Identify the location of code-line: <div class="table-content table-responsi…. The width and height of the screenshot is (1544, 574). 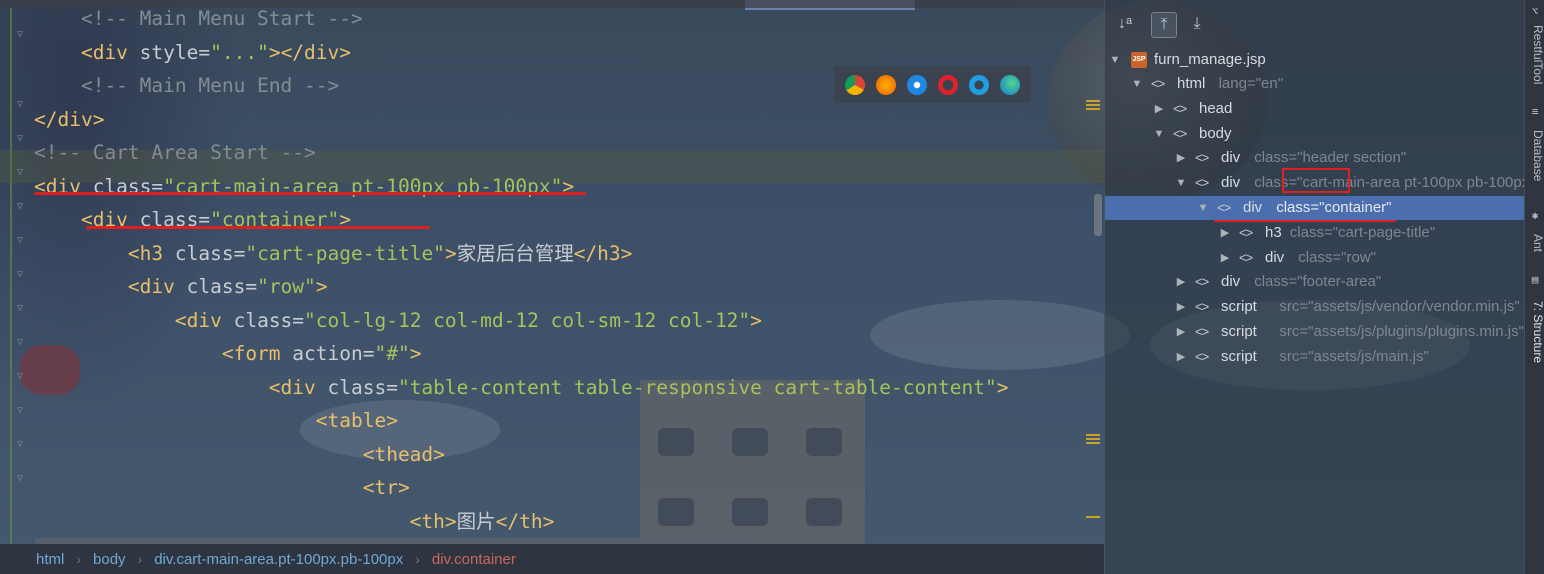
(521, 387).